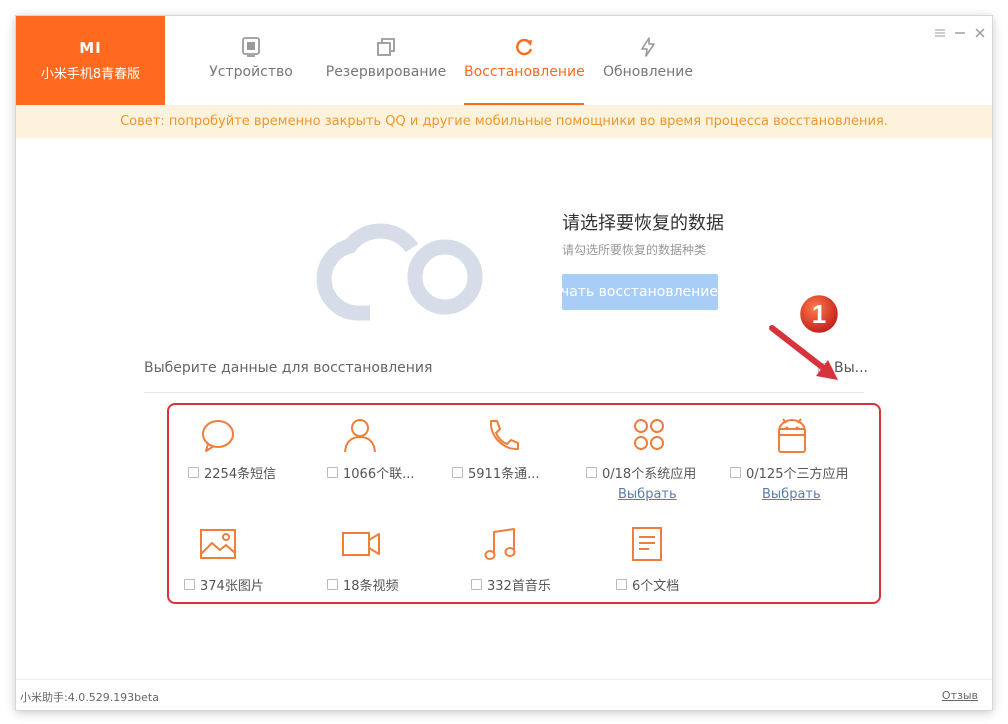 The image size is (1008, 724). What do you see at coordinates (524, 60) in the screenshot?
I see `tab-restore: Восстановление` at bounding box center [524, 60].